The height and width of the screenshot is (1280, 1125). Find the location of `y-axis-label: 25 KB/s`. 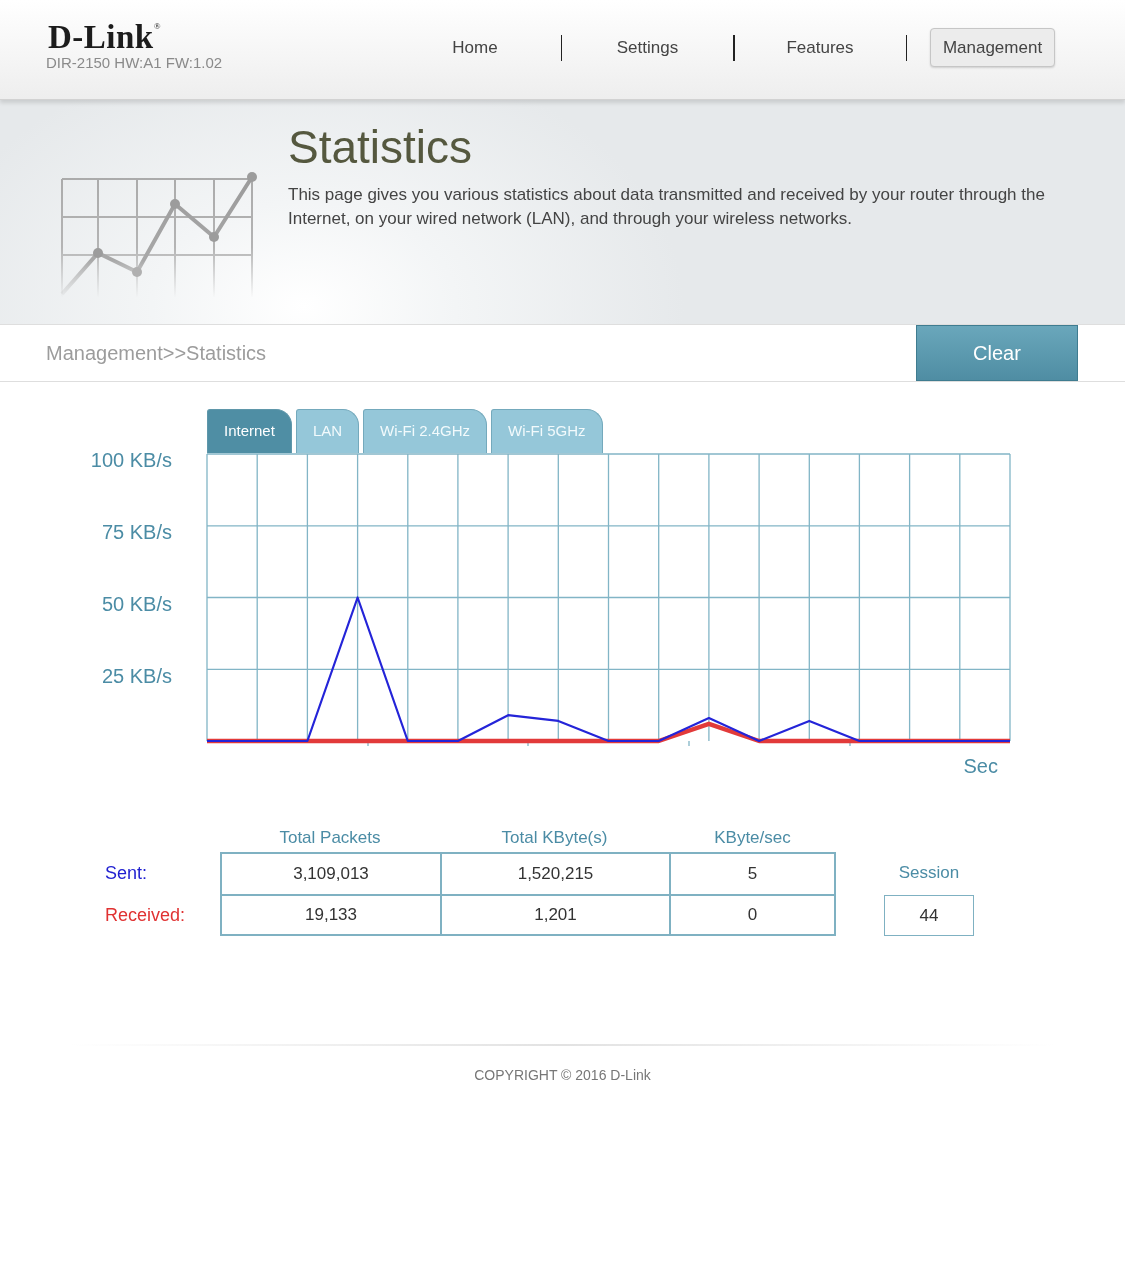

y-axis-label: 25 KB/s is located at coordinates (136, 675).